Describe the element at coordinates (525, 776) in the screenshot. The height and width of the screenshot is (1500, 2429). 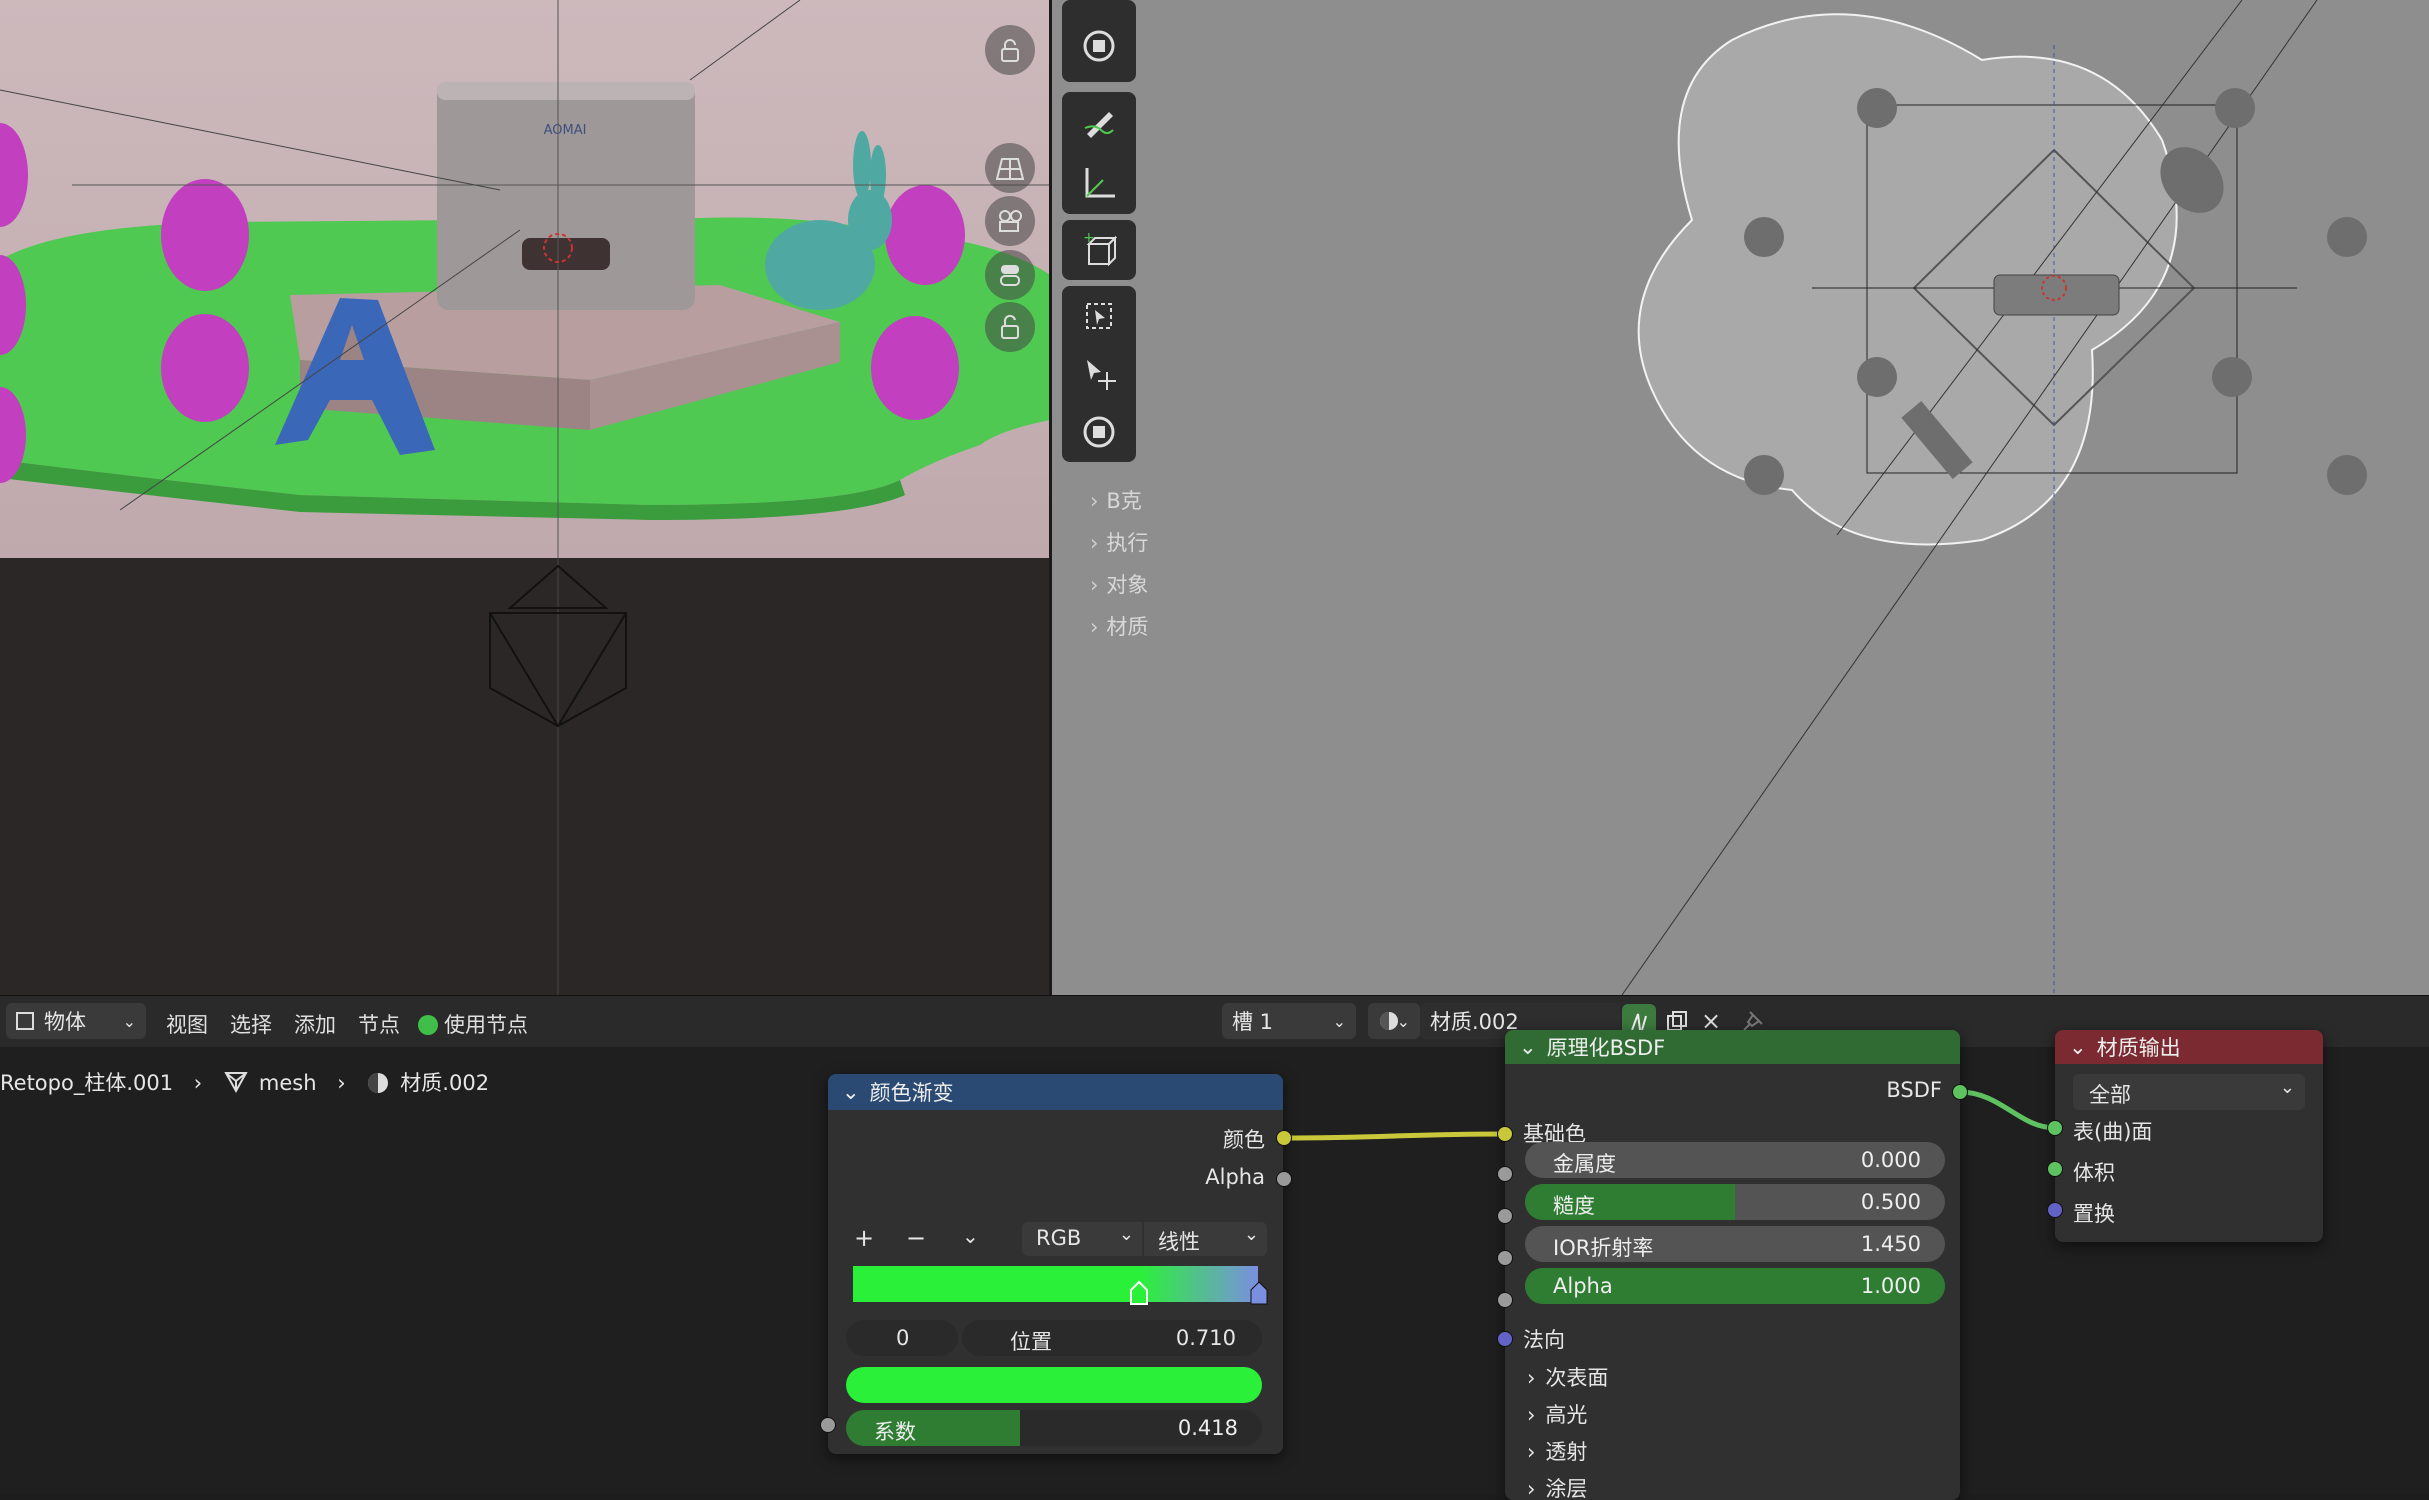
I see `viewport-bottom-area` at that location.